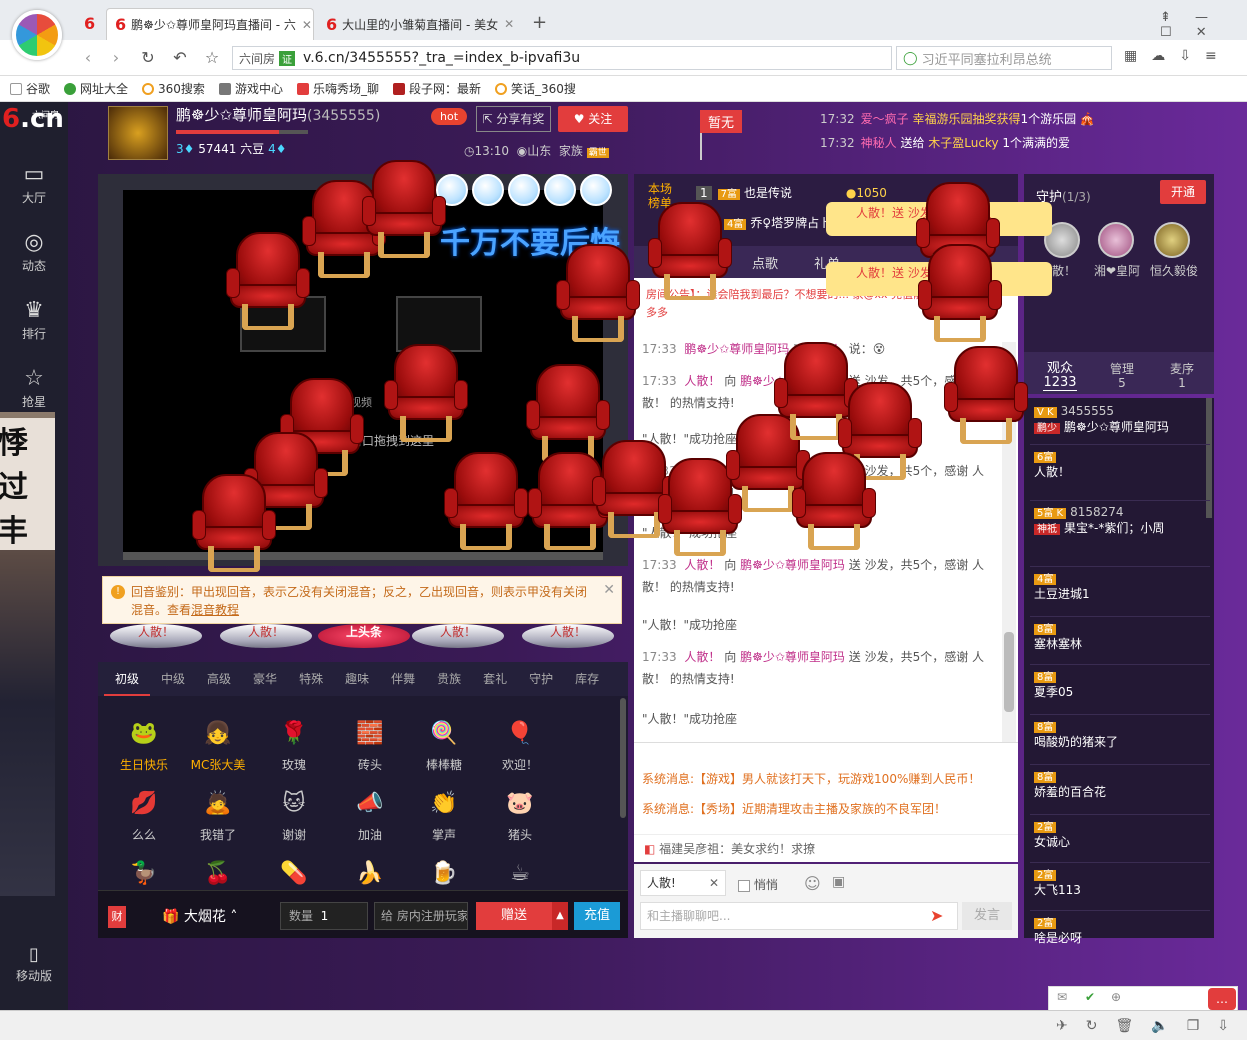 The height and width of the screenshot is (1040, 1247). I want to click on gift-item: 🧱 砖头, so click(370, 751).